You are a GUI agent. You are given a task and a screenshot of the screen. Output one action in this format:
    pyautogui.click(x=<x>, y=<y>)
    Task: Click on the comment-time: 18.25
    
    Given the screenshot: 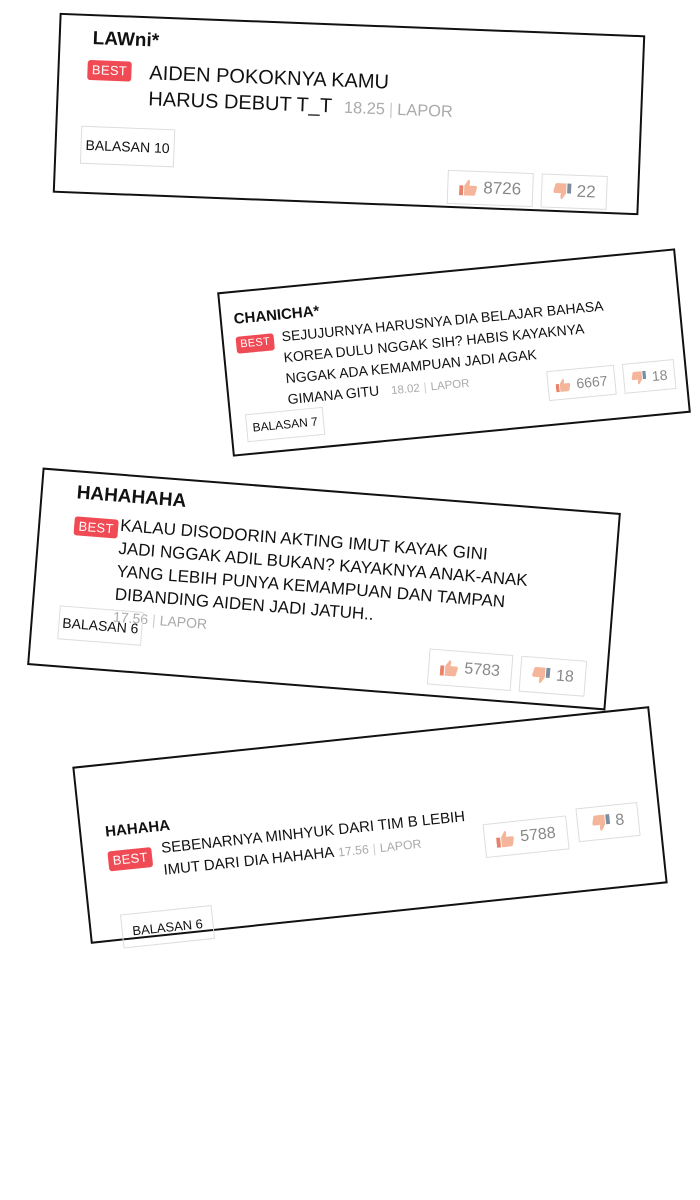 What is the action you would take?
    pyautogui.click(x=364, y=108)
    